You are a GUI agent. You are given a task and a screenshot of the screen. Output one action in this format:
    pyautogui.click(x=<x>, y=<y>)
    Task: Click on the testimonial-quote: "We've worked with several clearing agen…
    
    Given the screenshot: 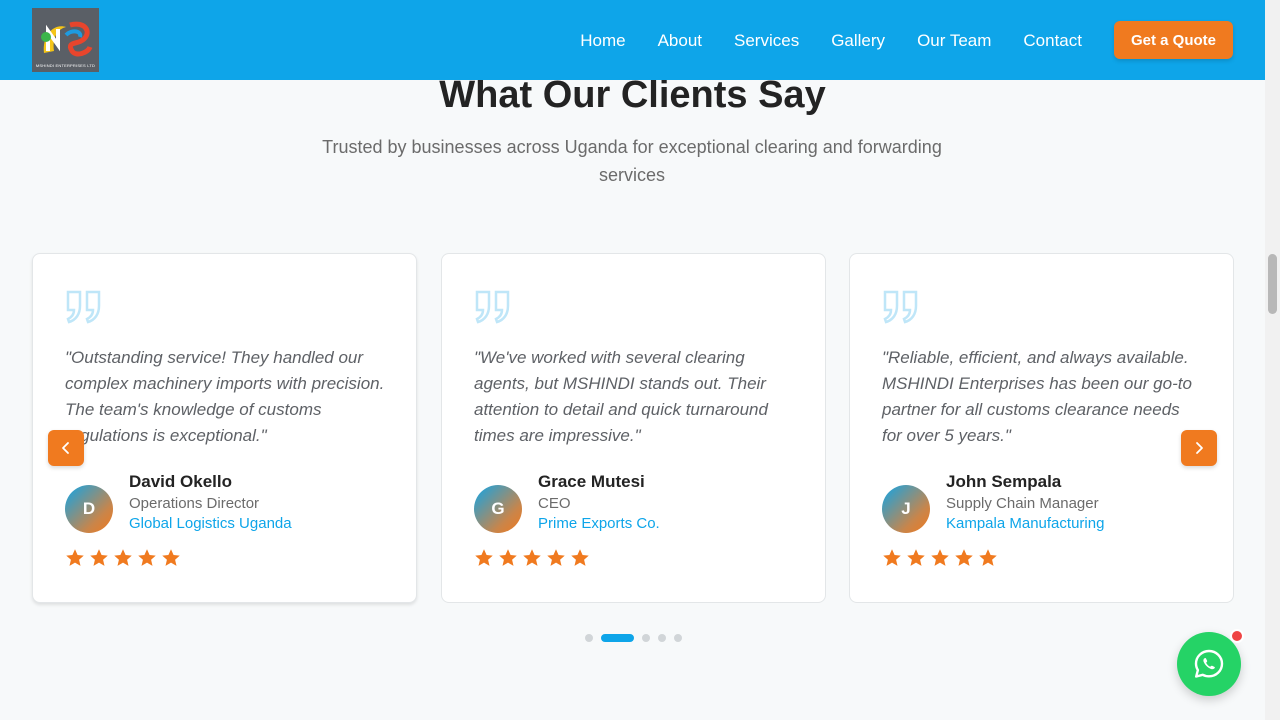 What is the action you would take?
    pyautogui.click(x=621, y=396)
    